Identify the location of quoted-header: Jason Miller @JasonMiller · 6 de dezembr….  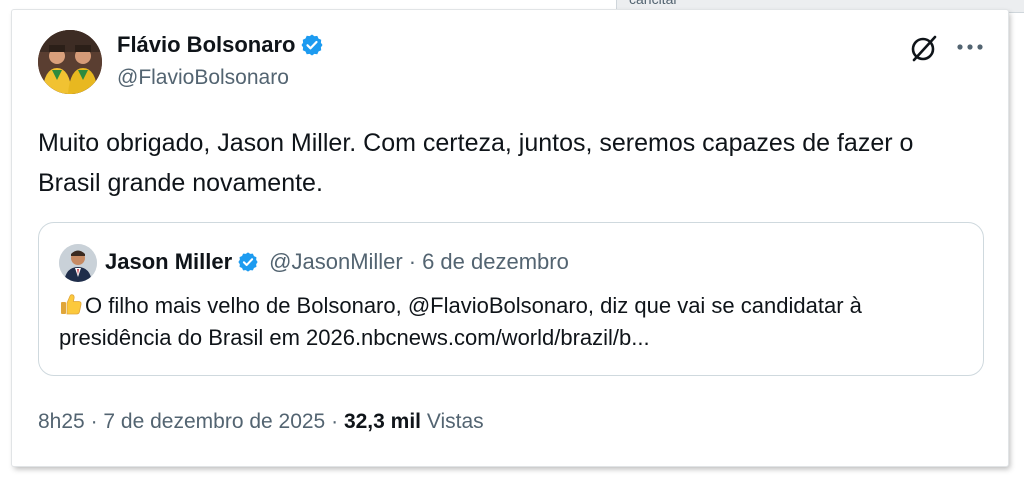
(337, 262).